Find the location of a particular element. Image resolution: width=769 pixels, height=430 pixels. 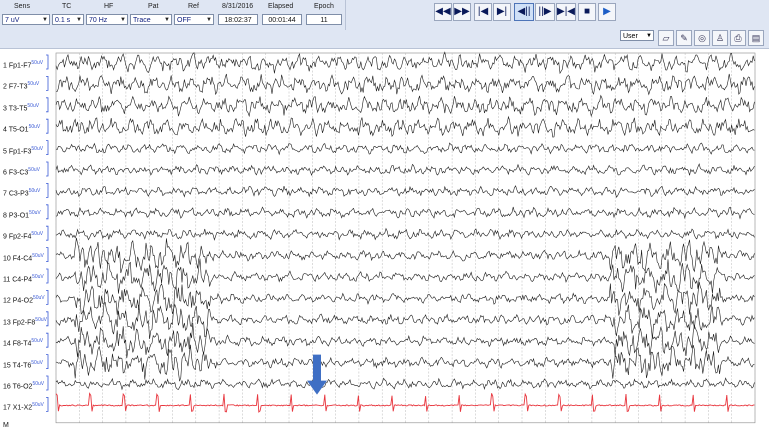

tc-value: 0.1 s is located at coordinates (63, 20).